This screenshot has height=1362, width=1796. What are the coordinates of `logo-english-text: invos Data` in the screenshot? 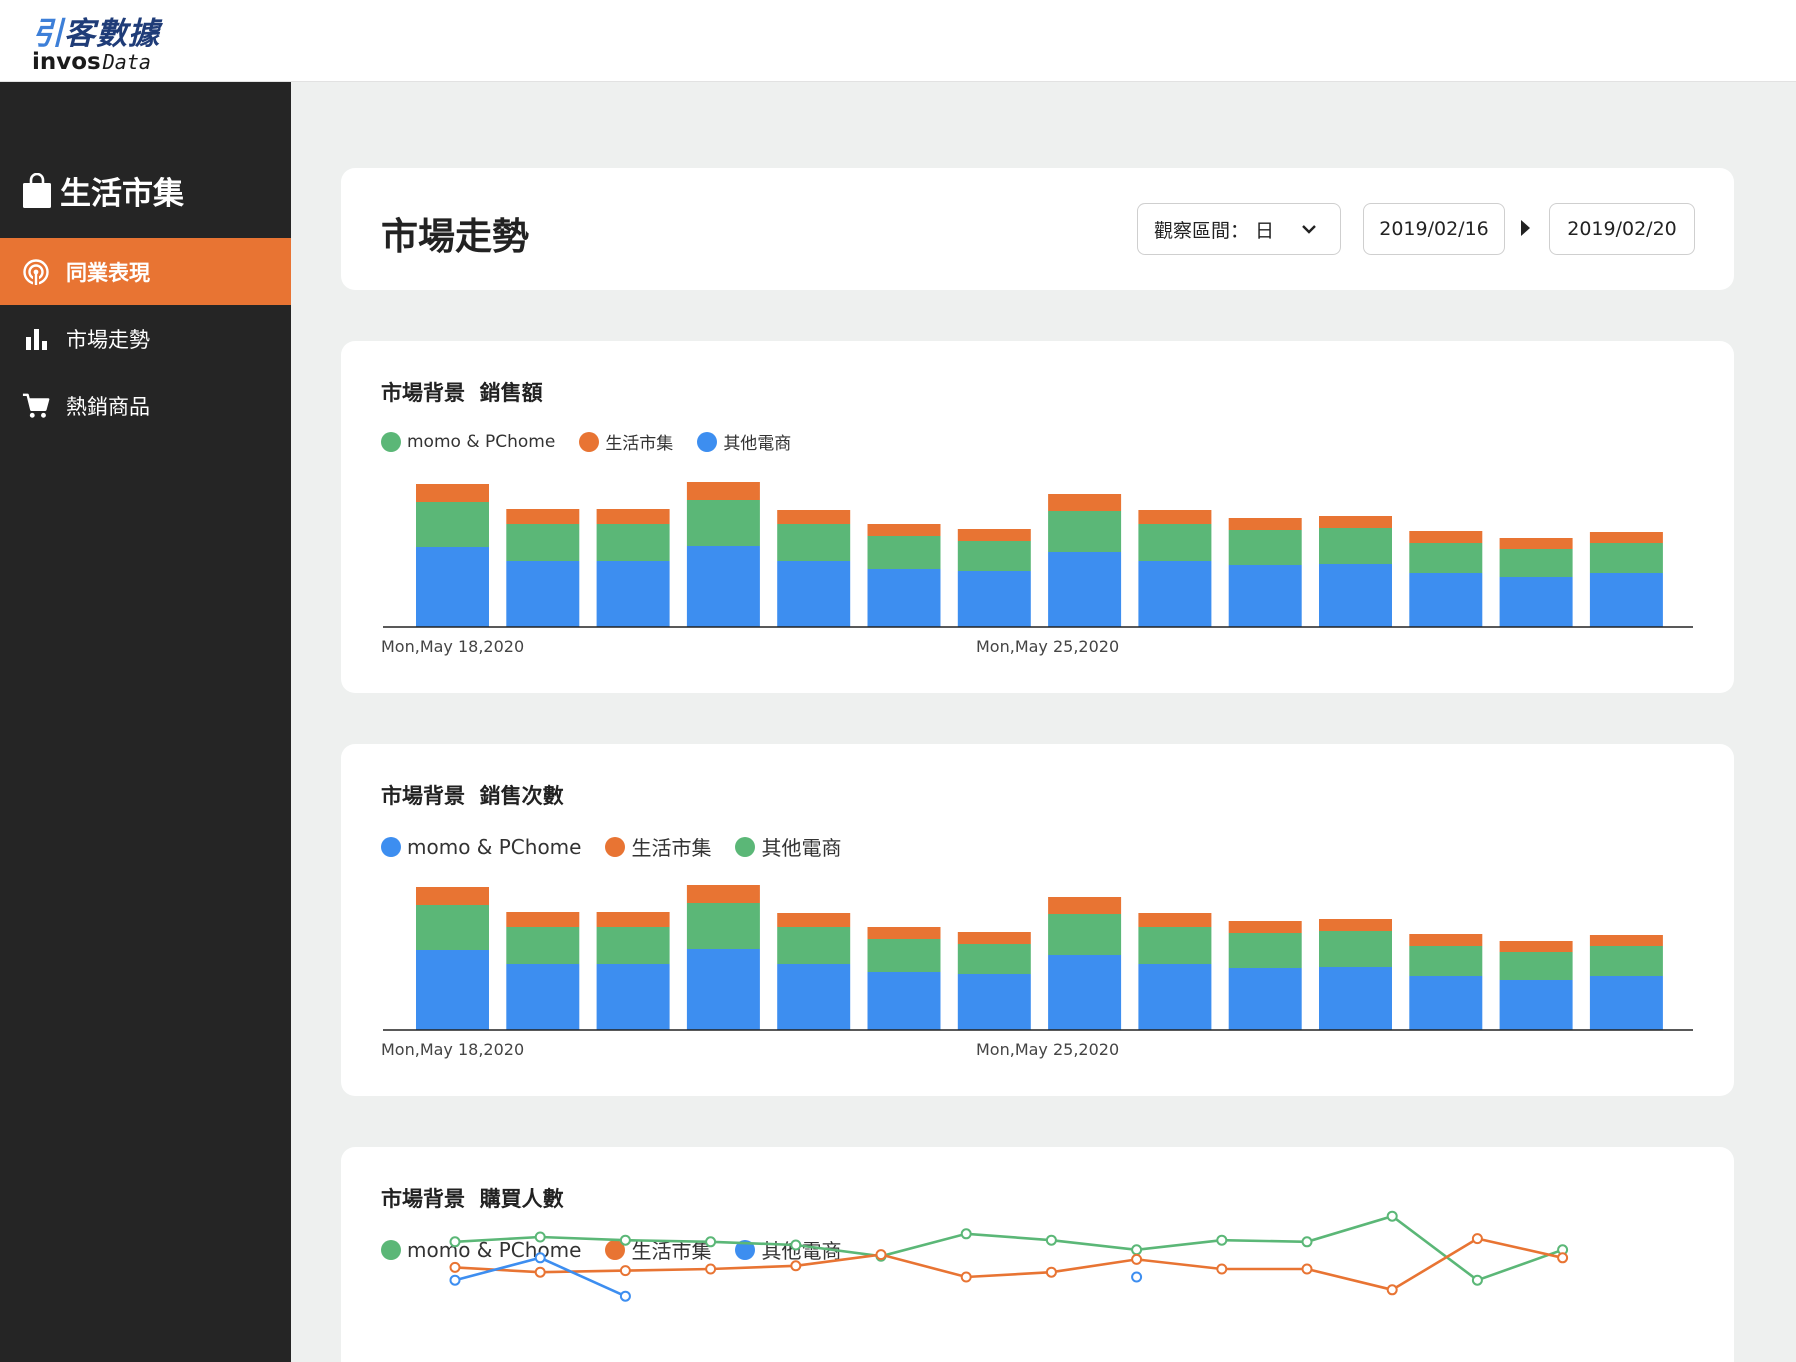 It's located at (91, 61).